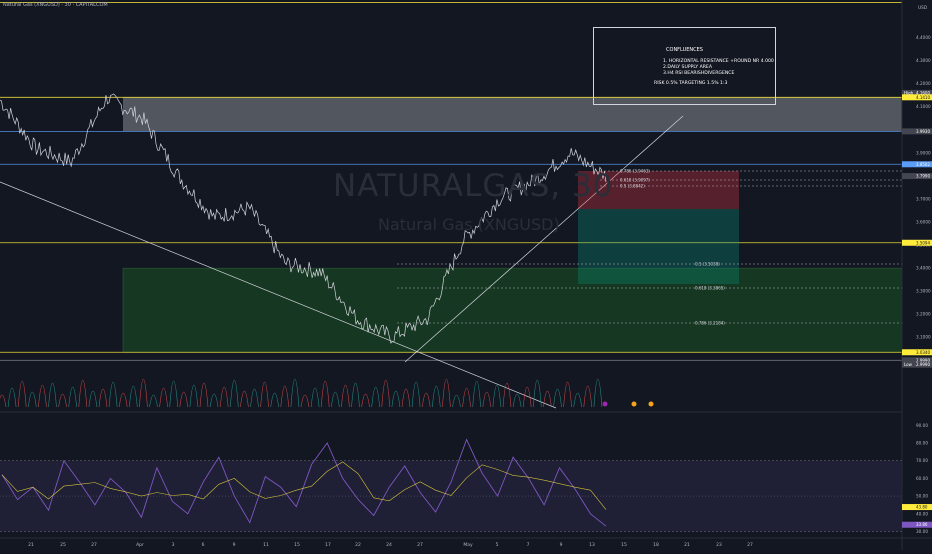  Describe the element at coordinates (922, 425) in the screenshot. I see `rsi-tick: 90.00` at that location.